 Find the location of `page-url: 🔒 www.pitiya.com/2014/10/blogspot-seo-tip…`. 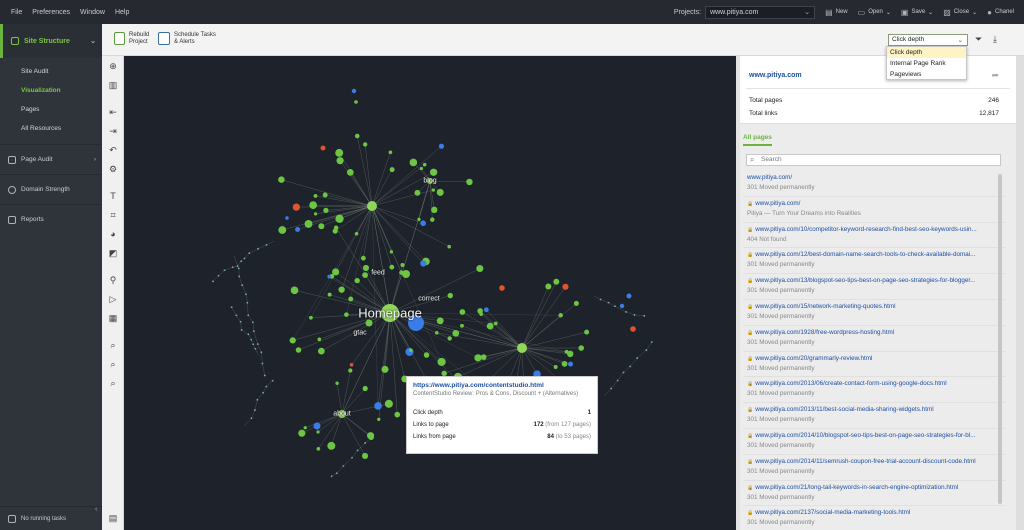

page-url: 🔒 www.pitiya.com/2014/10/blogspot-seo-tip… is located at coordinates (874, 435).